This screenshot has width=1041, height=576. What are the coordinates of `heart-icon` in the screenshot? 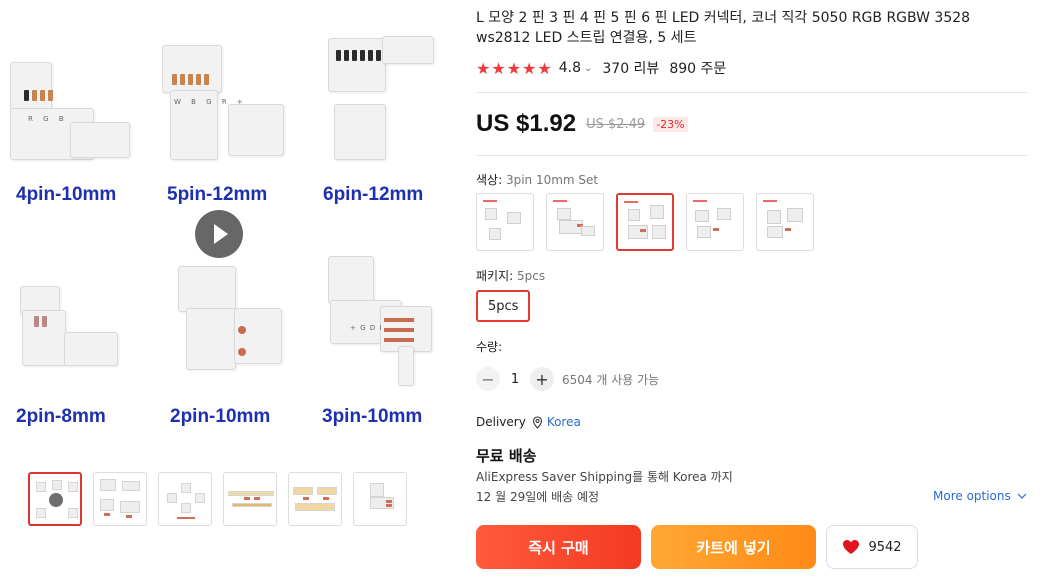 It's located at (851, 547).